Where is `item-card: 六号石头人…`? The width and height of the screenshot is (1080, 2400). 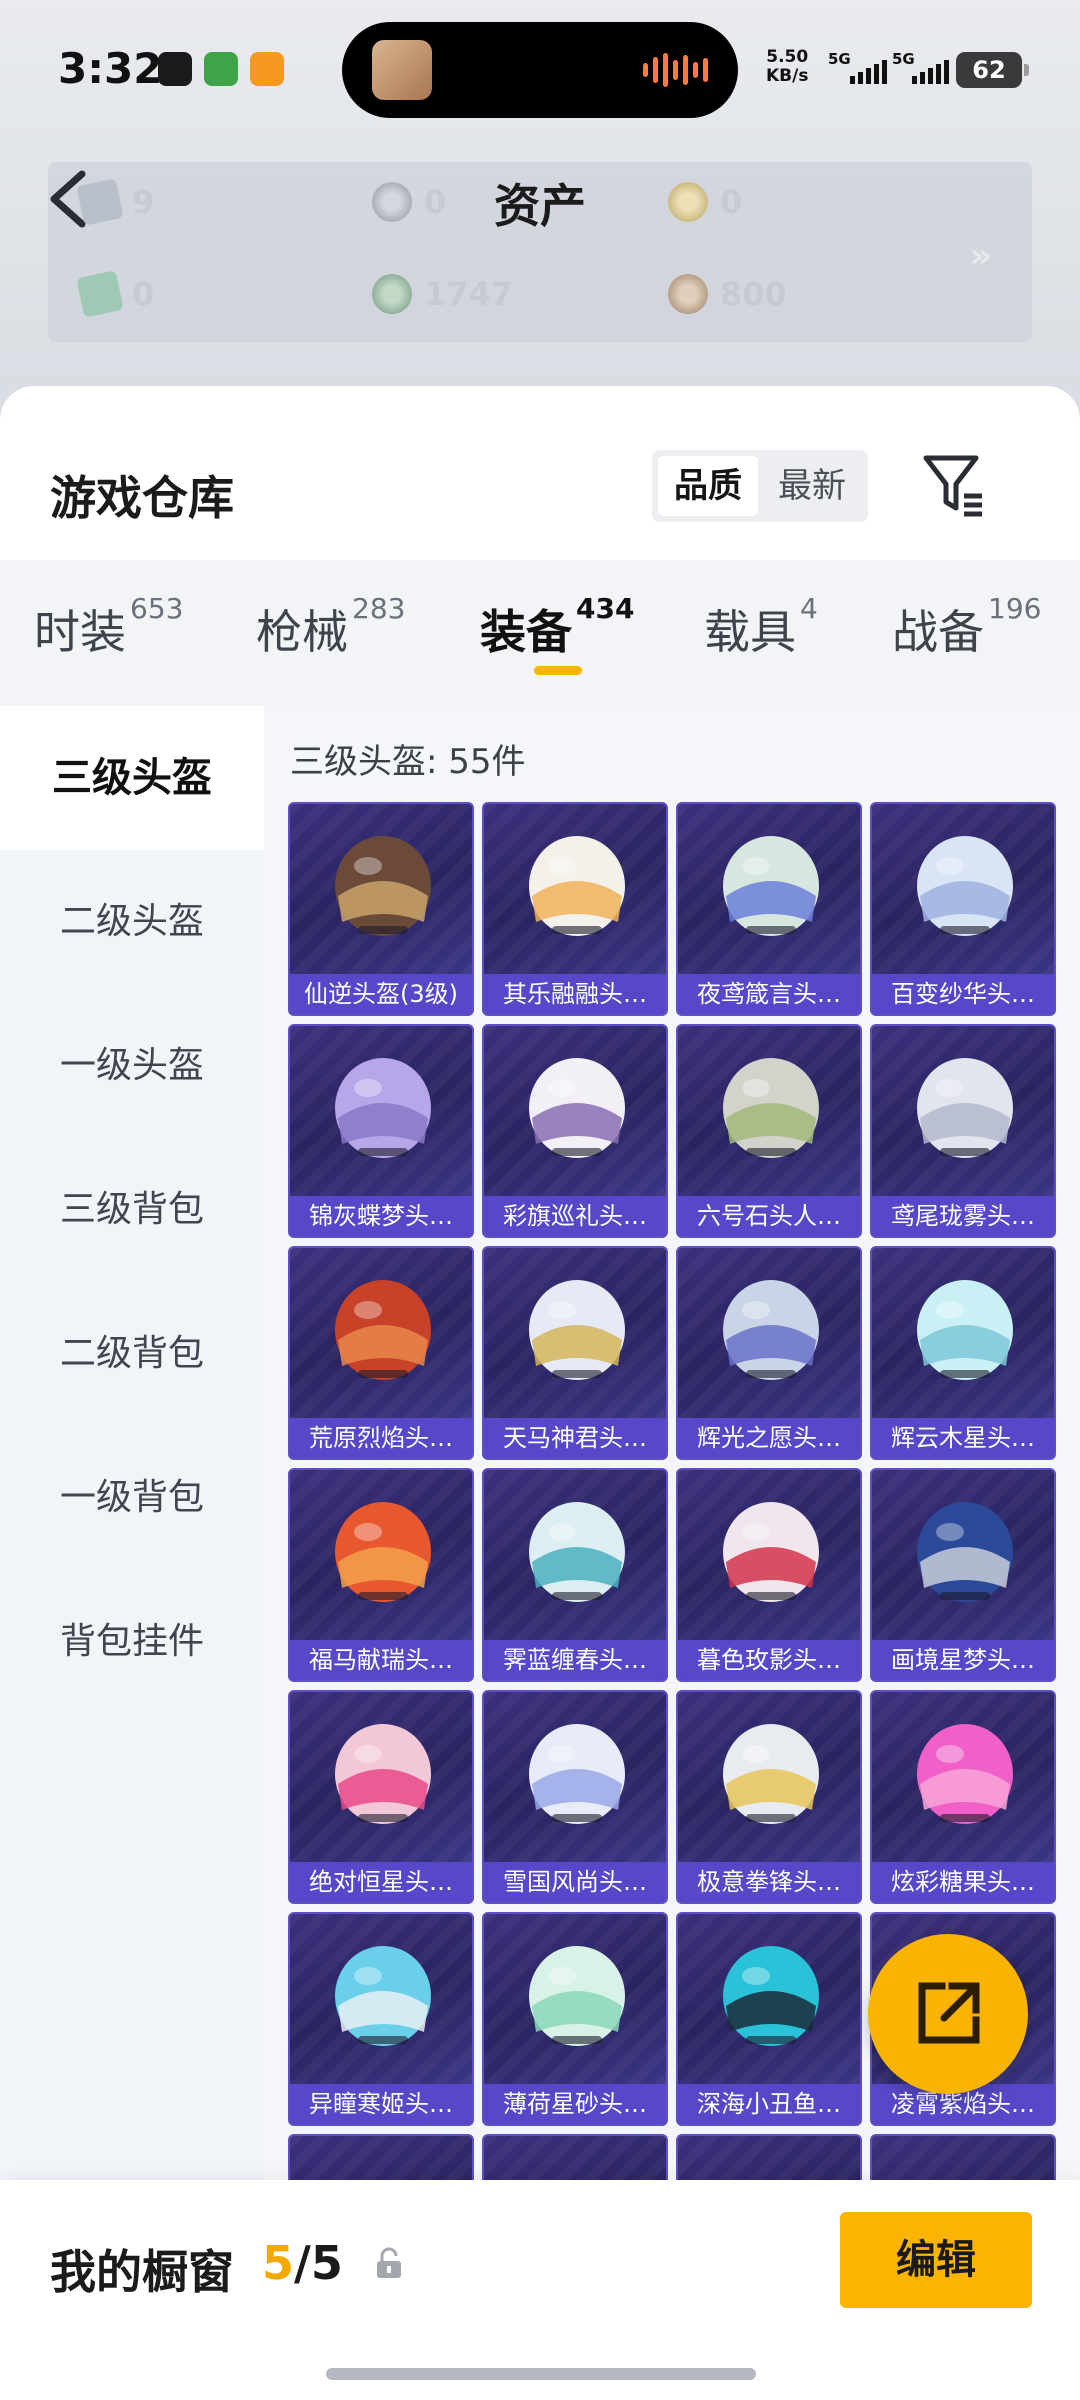
item-card: 六号石头人… is located at coordinates (769, 1131).